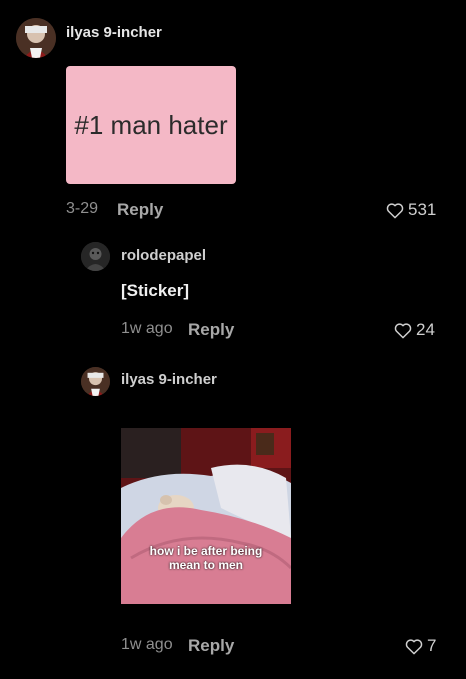 Image resolution: width=466 pixels, height=679 pixels. I want to click on sticker-text: #1 man hater, so click(151, 124).